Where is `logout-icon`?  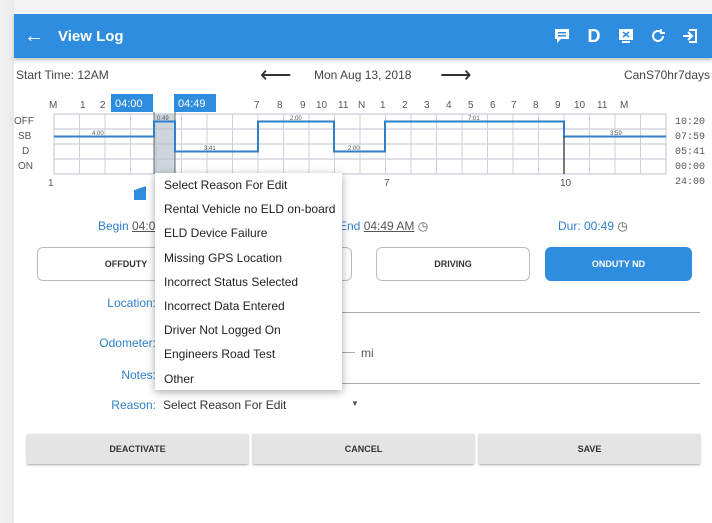
logout-icon is located at coordinates (690, 36).